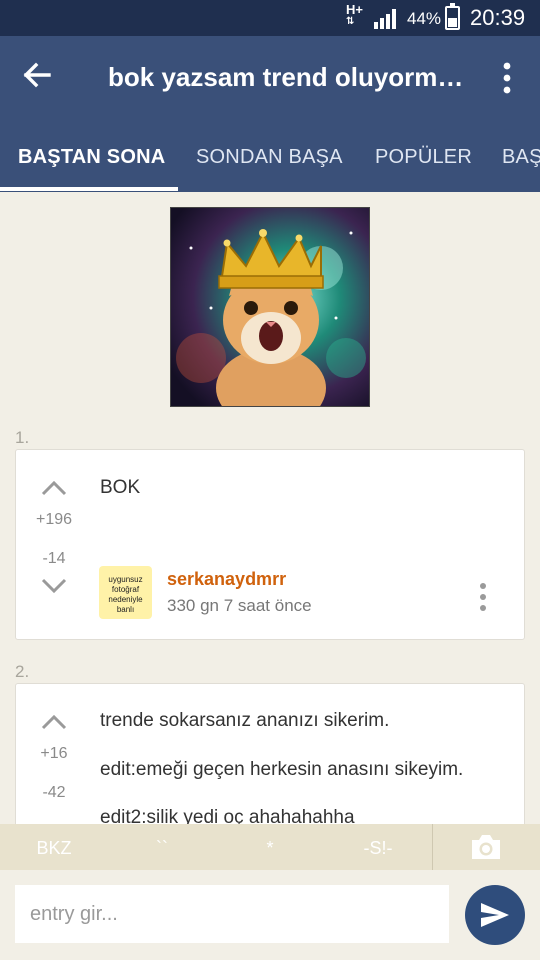 The width and height of the screenshot is (540, 960). Describe the element at coordinates (385, 19) in the screenshot. I see `signal-icon` at that location.